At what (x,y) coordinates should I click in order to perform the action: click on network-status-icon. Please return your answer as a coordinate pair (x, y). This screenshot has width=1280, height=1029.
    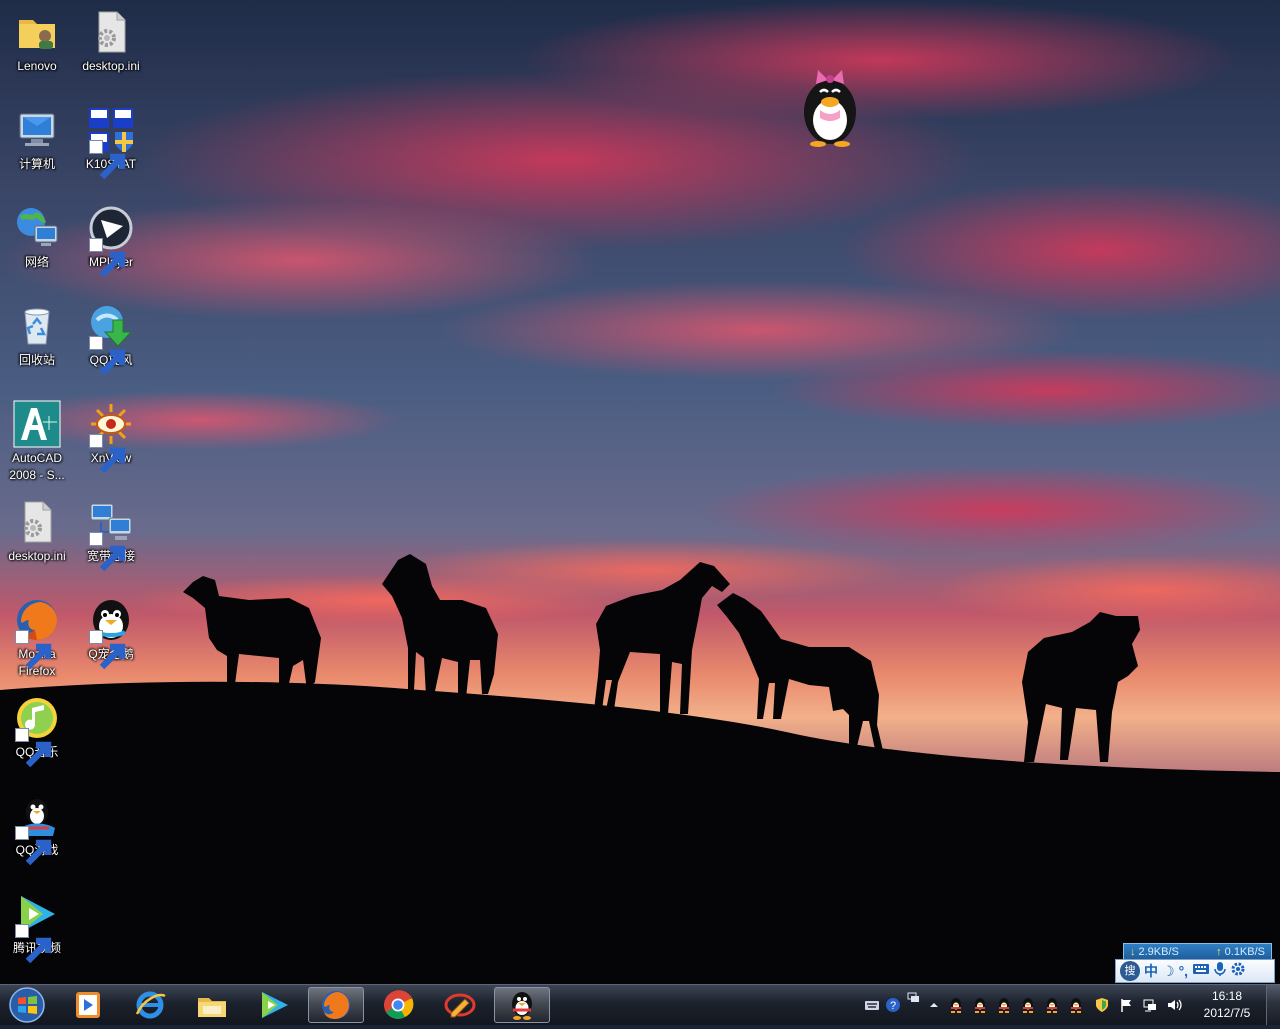
    Looking at the image, I should click on (1150, 1005).